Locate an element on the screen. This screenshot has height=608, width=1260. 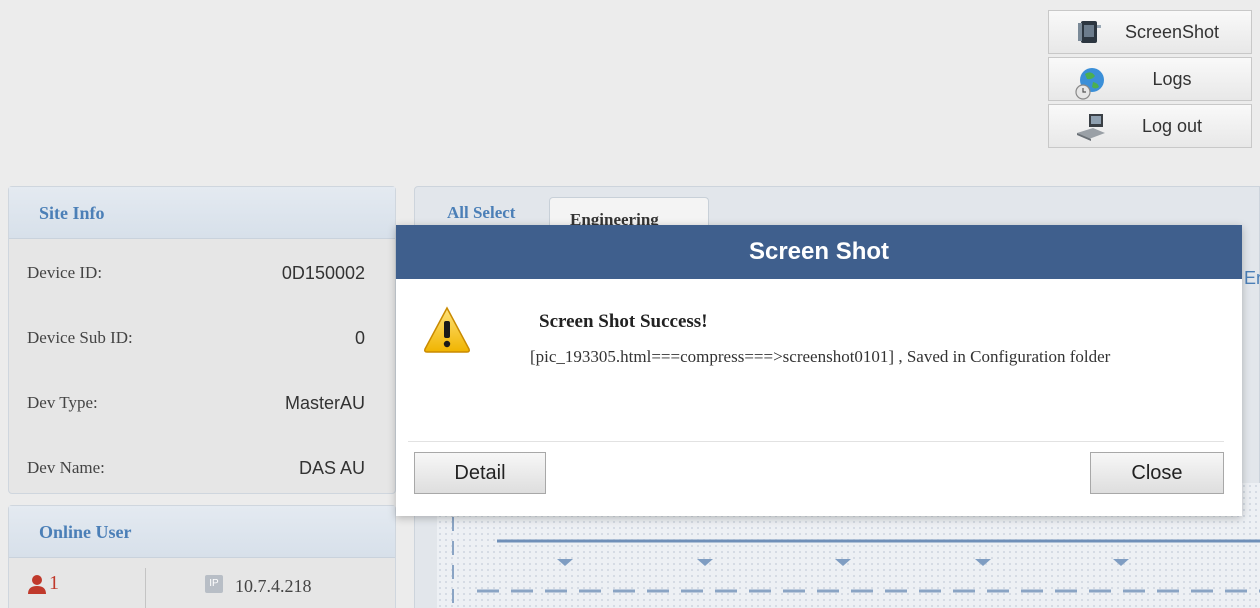
user-icon is located at coordinates (37, 584).